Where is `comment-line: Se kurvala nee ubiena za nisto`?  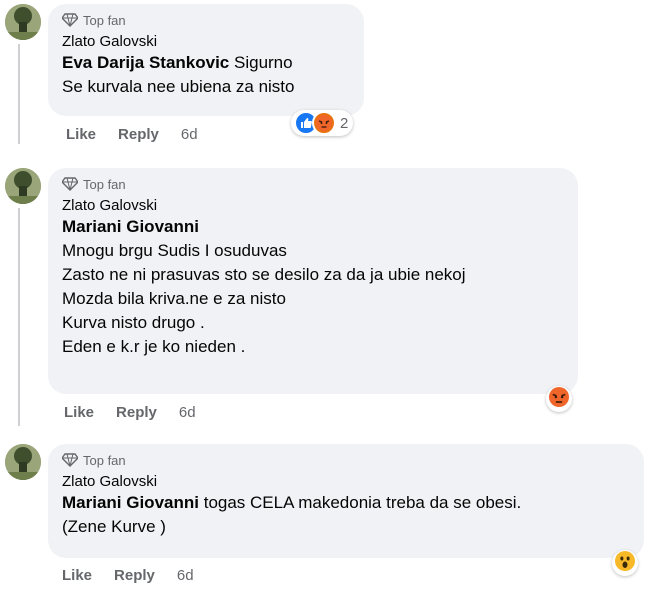 comment-line: Se kurvala nee ubiena za nisto is located at coordinates (178, 86).